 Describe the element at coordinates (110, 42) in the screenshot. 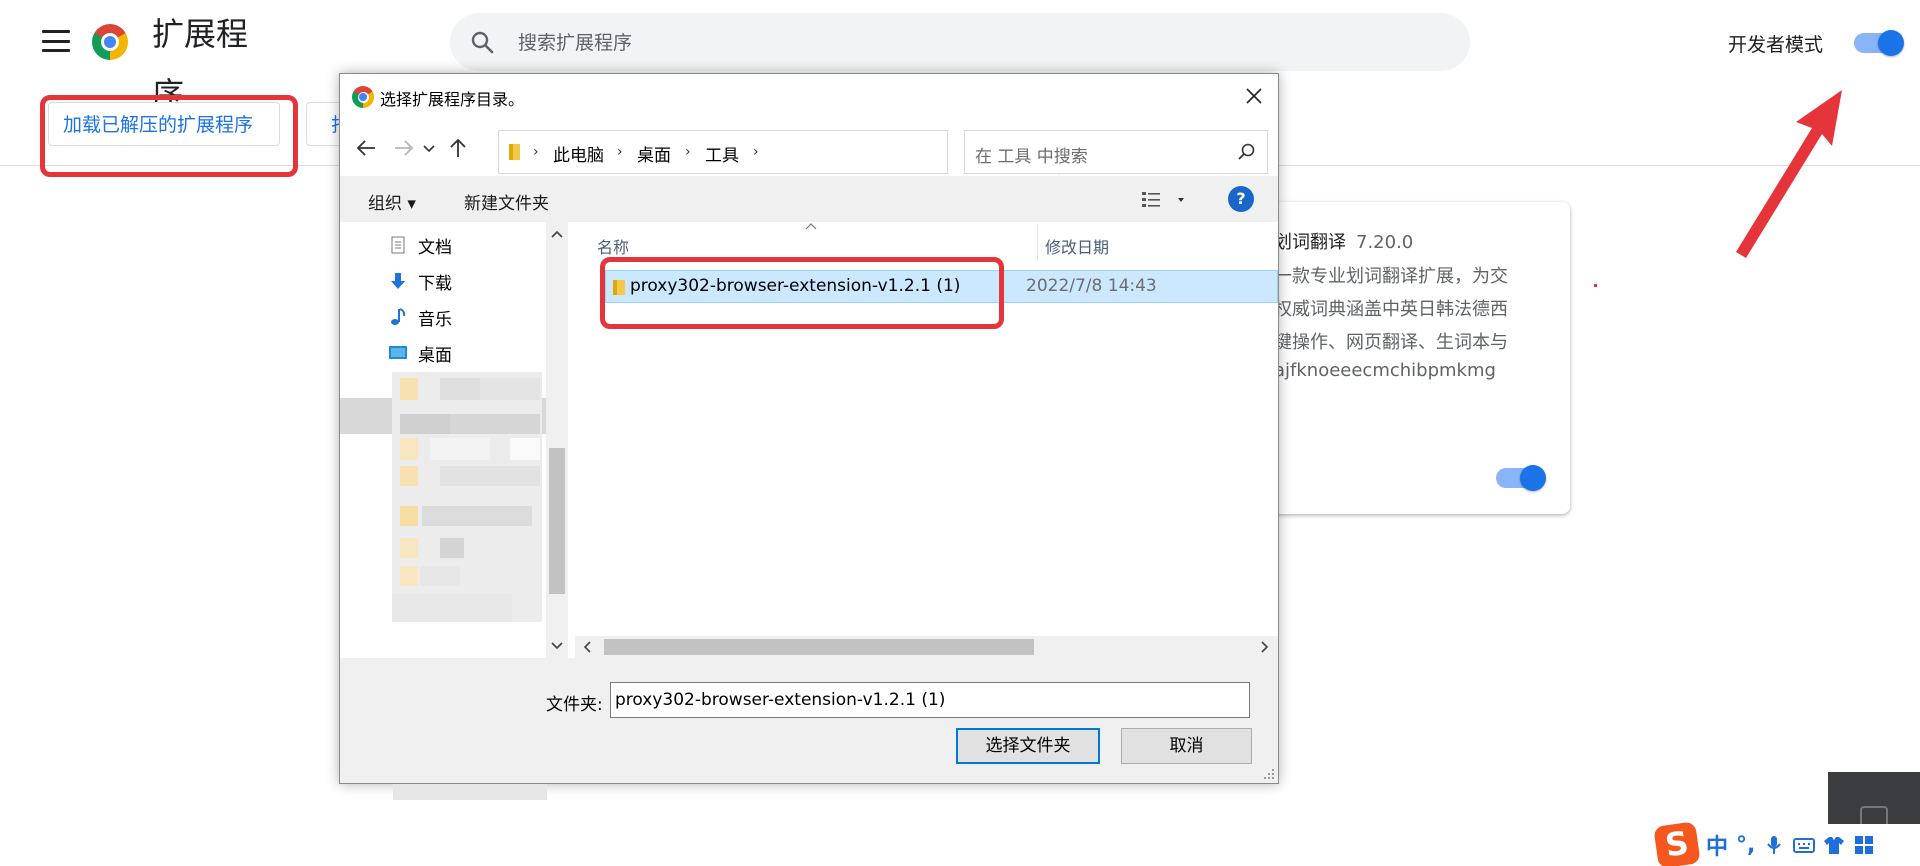

I see `chrome-logo-icon` at that location.